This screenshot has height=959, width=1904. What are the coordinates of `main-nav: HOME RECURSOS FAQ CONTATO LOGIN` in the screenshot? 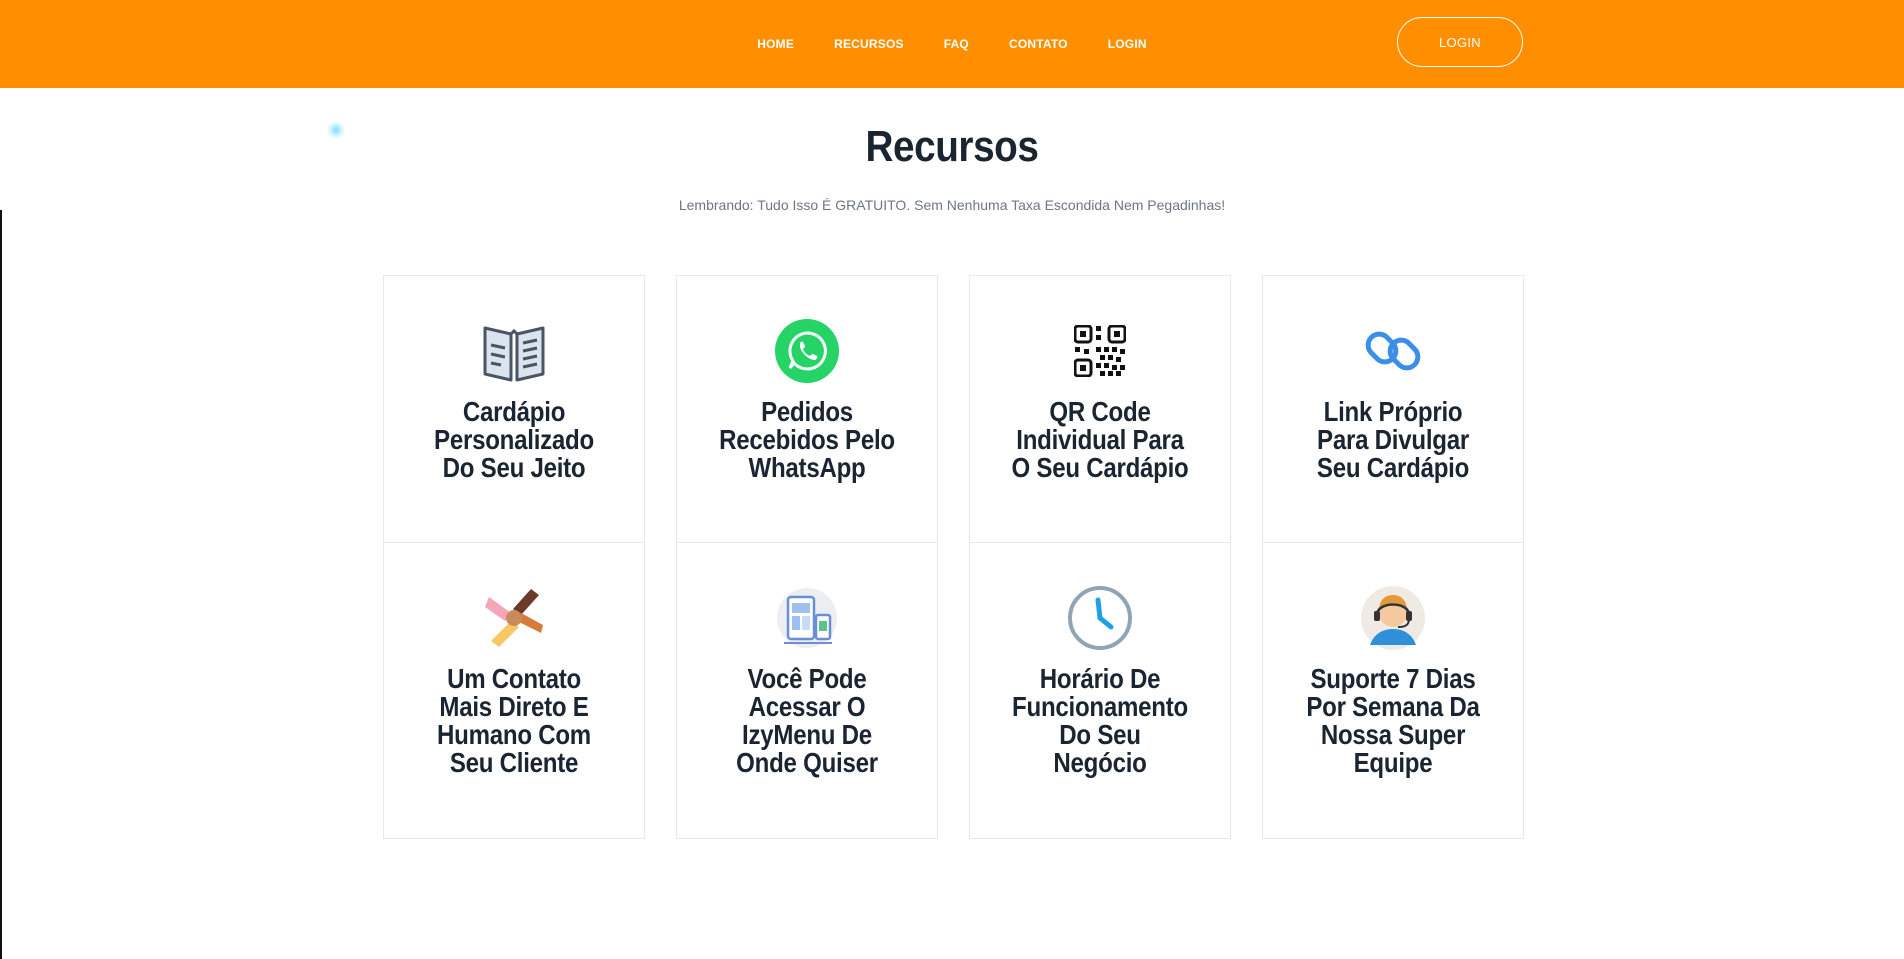 It's located at (952, 44).